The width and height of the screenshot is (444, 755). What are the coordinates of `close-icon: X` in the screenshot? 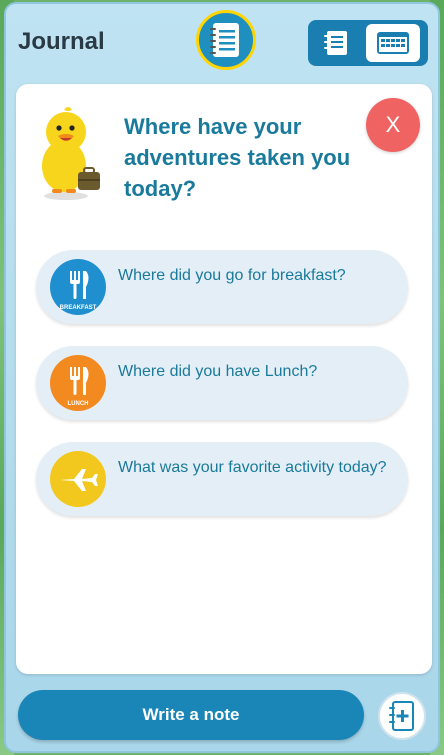 It's located at (393, 124).